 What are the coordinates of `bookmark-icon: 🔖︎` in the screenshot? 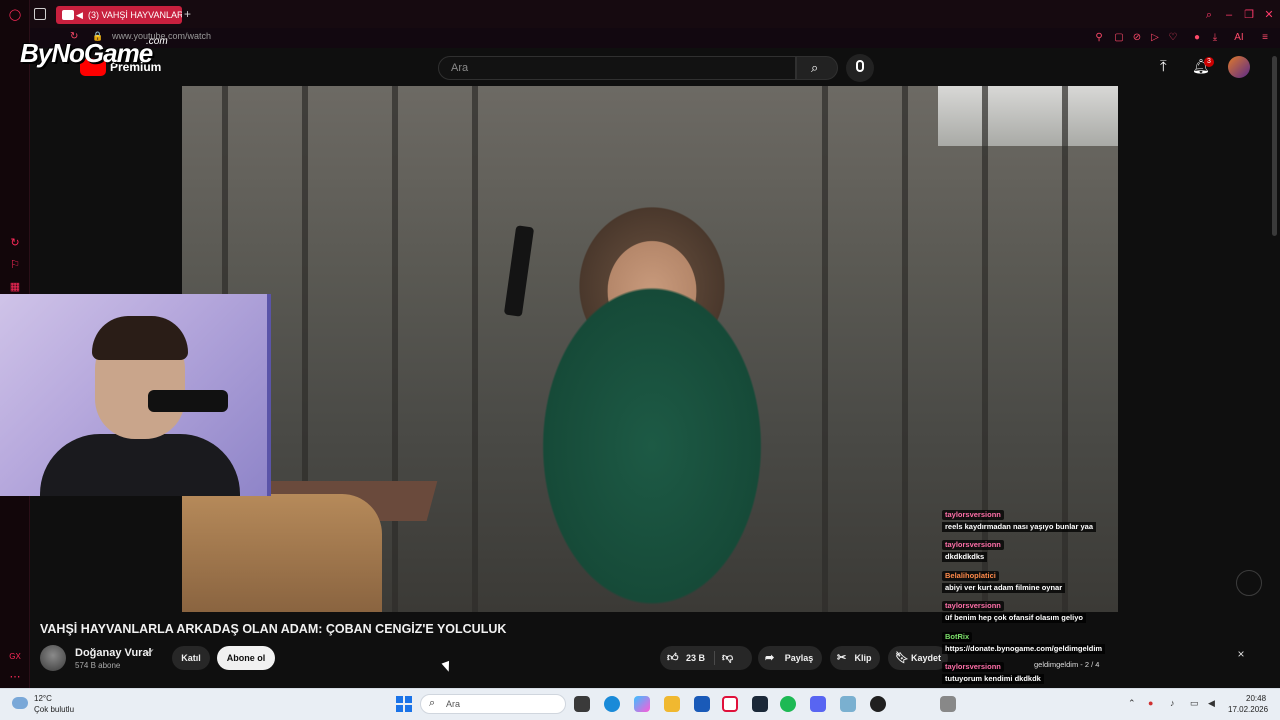 It's located at (902, 658).